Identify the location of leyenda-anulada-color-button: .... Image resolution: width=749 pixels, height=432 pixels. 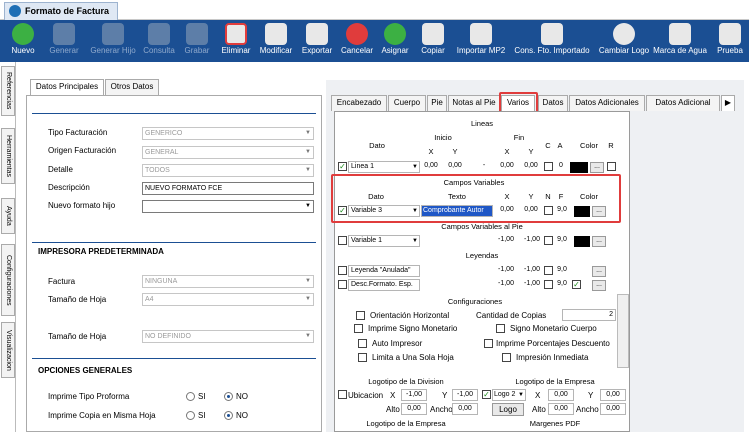
(599, 271).